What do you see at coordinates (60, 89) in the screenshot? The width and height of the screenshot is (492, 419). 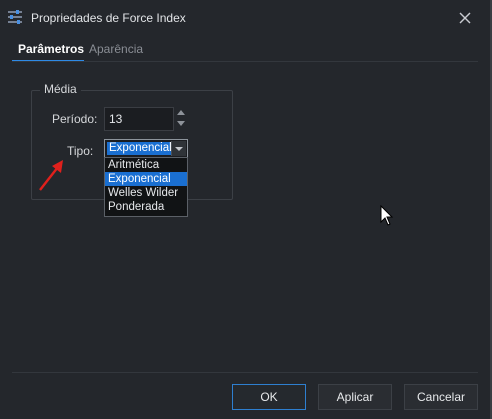 I see `group-legend: Média` at bounding box center [60, 89].